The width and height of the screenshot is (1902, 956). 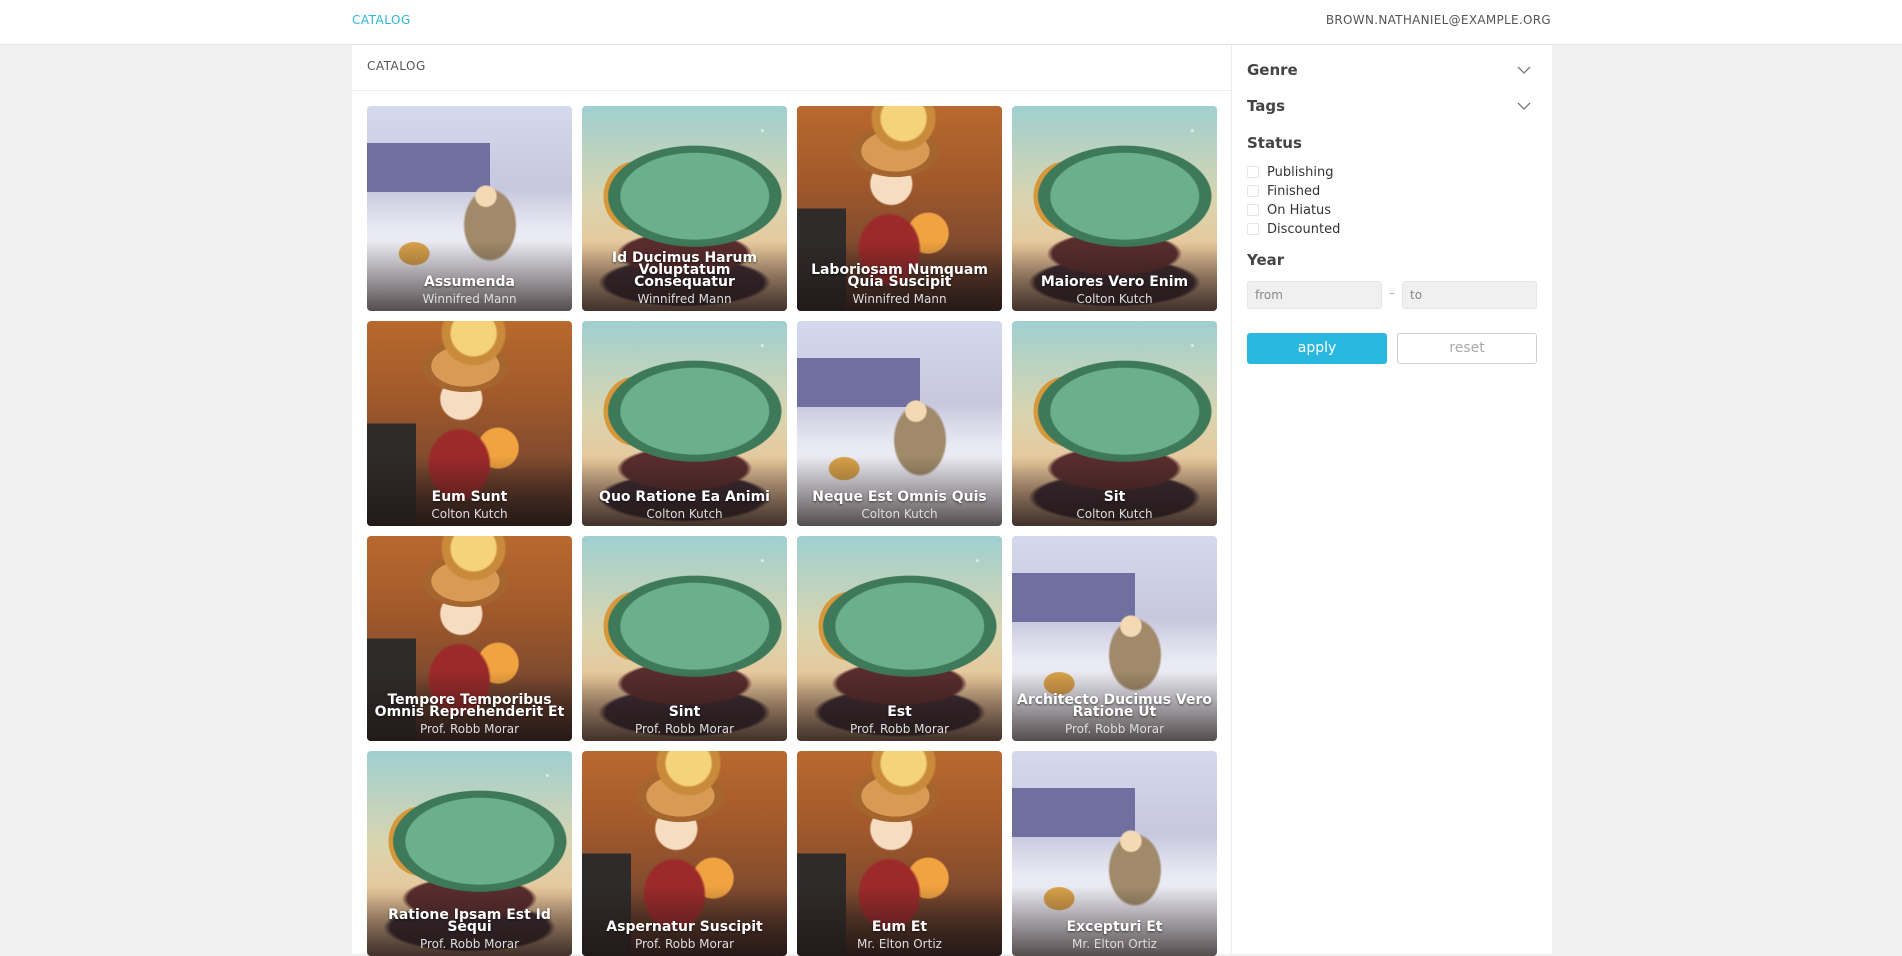 What do you see at coordinates (1274, 143) in the screenshot?
I see `status-filter-title: Status` at bounding box center [1274, 143].